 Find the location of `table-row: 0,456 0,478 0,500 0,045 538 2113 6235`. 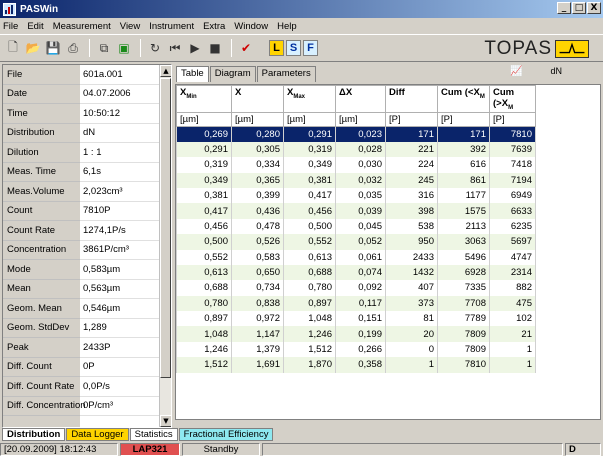

table-row: 0,456 0,478 0,500 0,045 538 2113 6235 is located at coordinates (356, 226).